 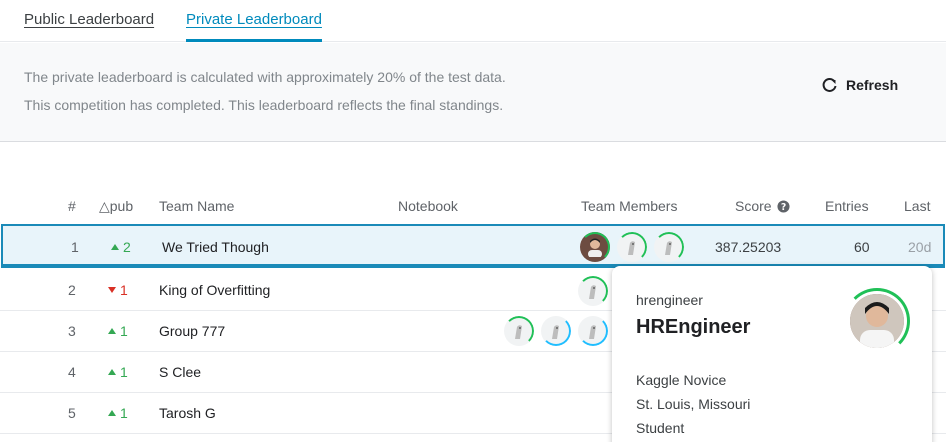 I want to click on refresh-button: Refresh, so click(x=860, y=85).